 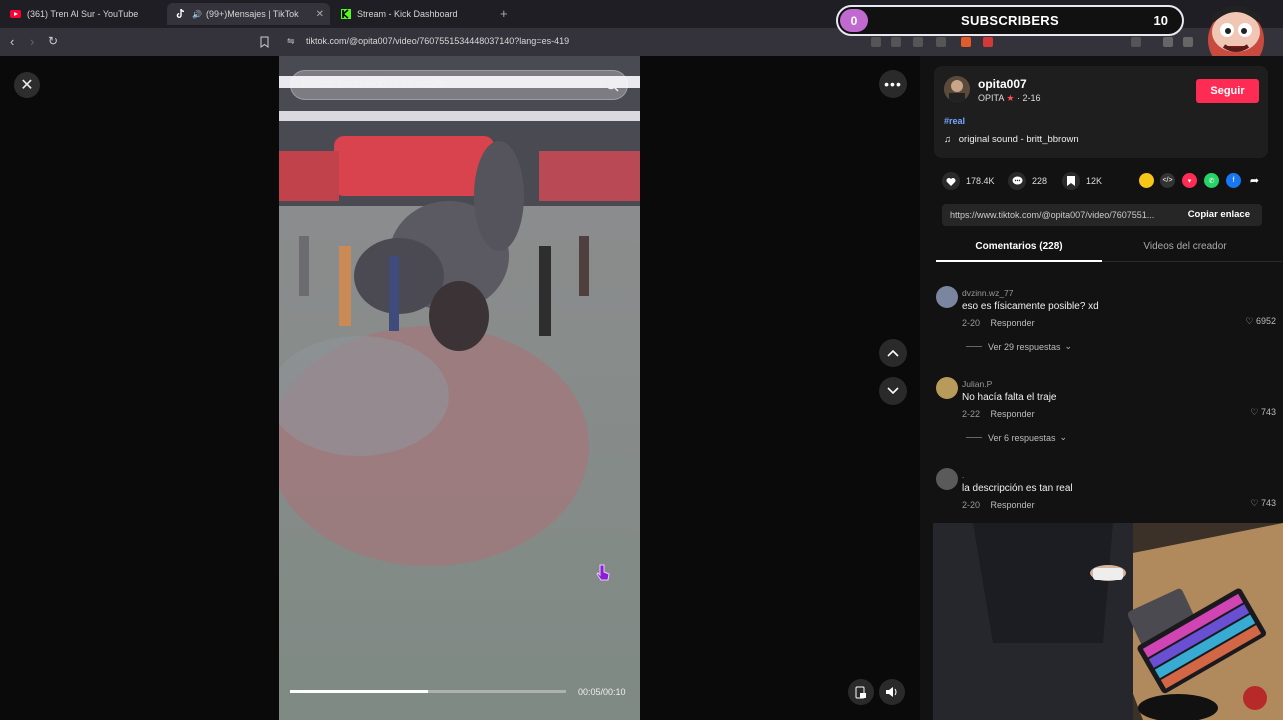 What do you see at coordinates (320, 14) in the screenshot?
I see `close-tab-icon: ✕` at bounding box center [320, 14].